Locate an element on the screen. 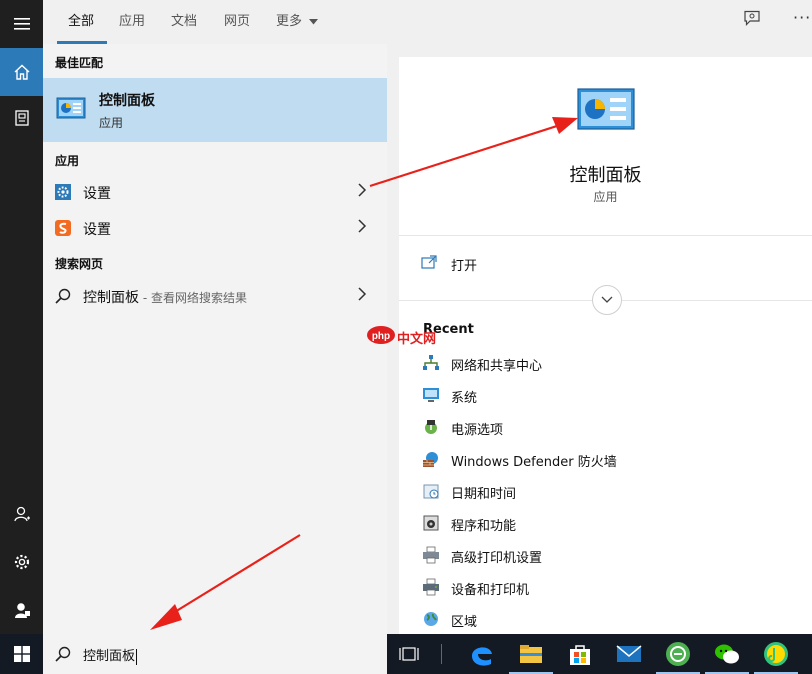  tab-apps-label: 应用 is located at coordinates (132, 21).